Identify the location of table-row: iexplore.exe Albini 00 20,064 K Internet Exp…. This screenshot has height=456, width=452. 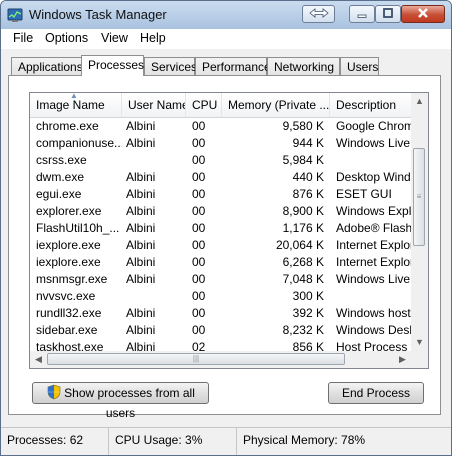
(220, 245).